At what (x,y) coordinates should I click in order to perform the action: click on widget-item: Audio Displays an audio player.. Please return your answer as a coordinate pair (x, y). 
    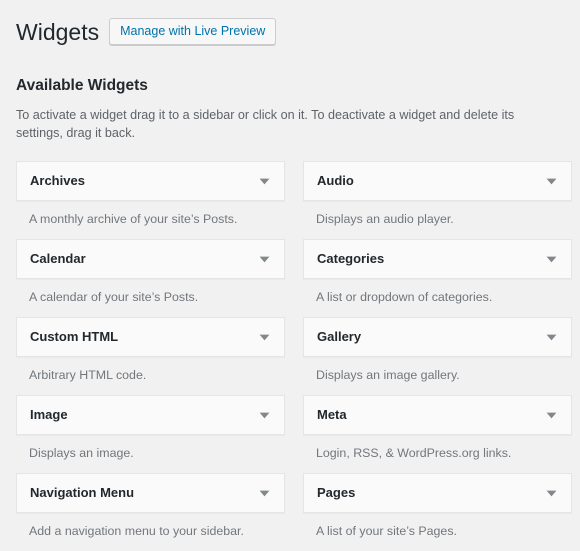
    Looking at the image, I should click on (437, 200).